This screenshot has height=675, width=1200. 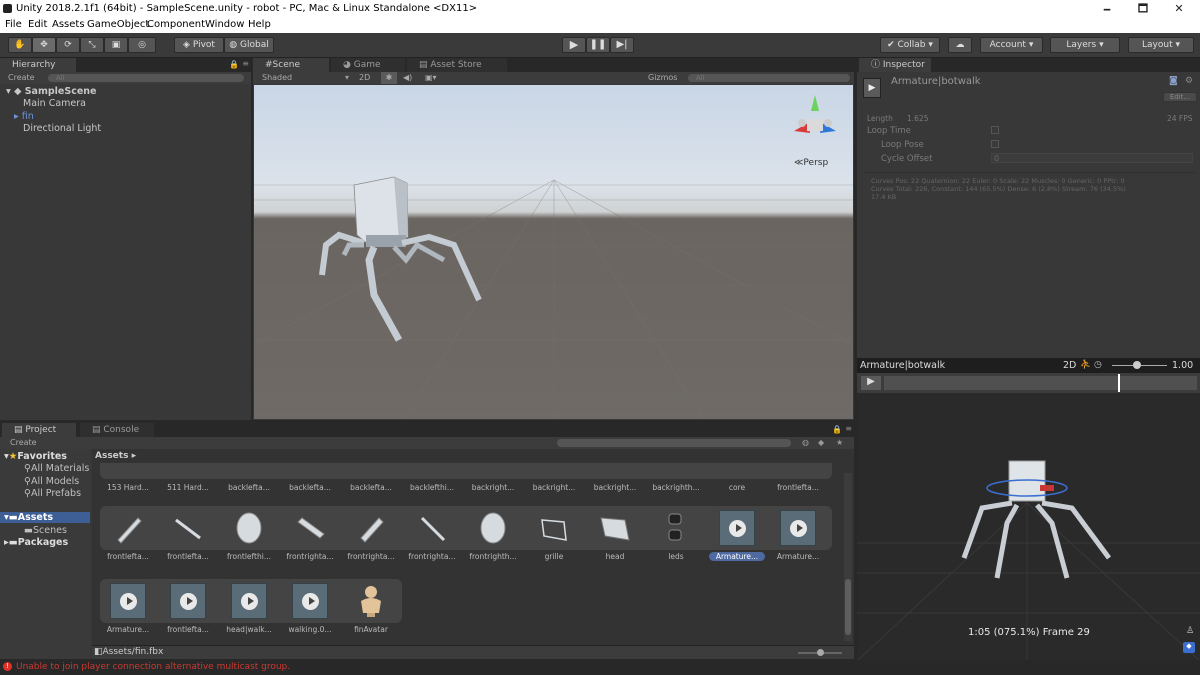 What do you see at coordinates (291, 65) in the screenshot?
I see `tab-scene: #Scene` at bounding box center [291, 65].